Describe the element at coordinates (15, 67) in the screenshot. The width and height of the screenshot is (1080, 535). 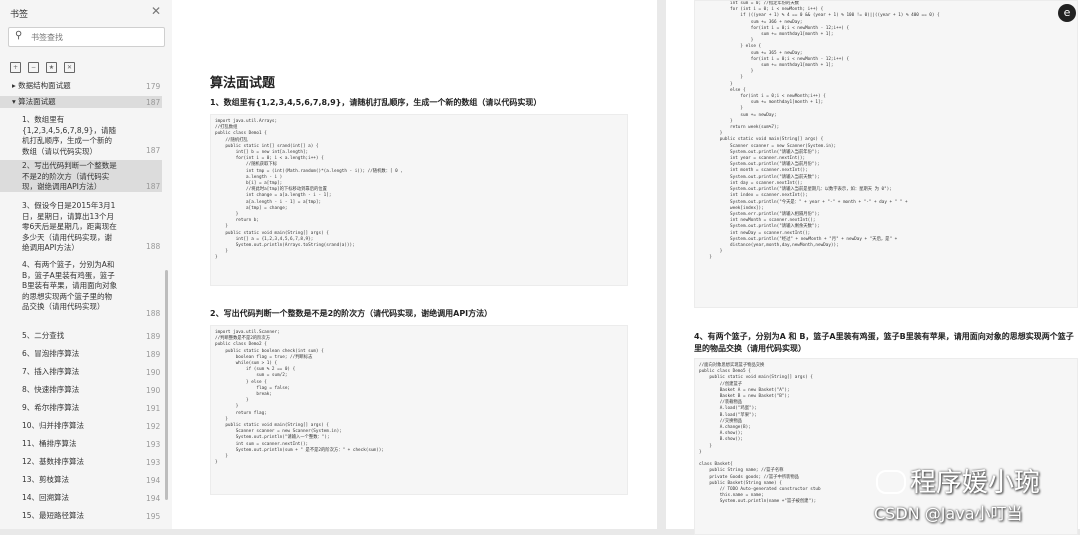
I see `expand-all-icon: +` at that location.